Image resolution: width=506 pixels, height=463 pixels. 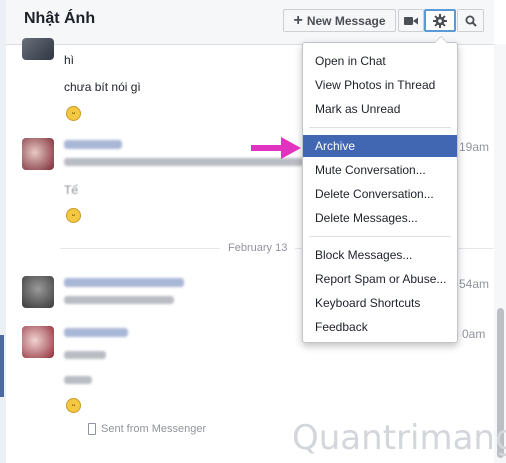 I want to click on new-message-button: + New Message, so click(x=339, y=20).